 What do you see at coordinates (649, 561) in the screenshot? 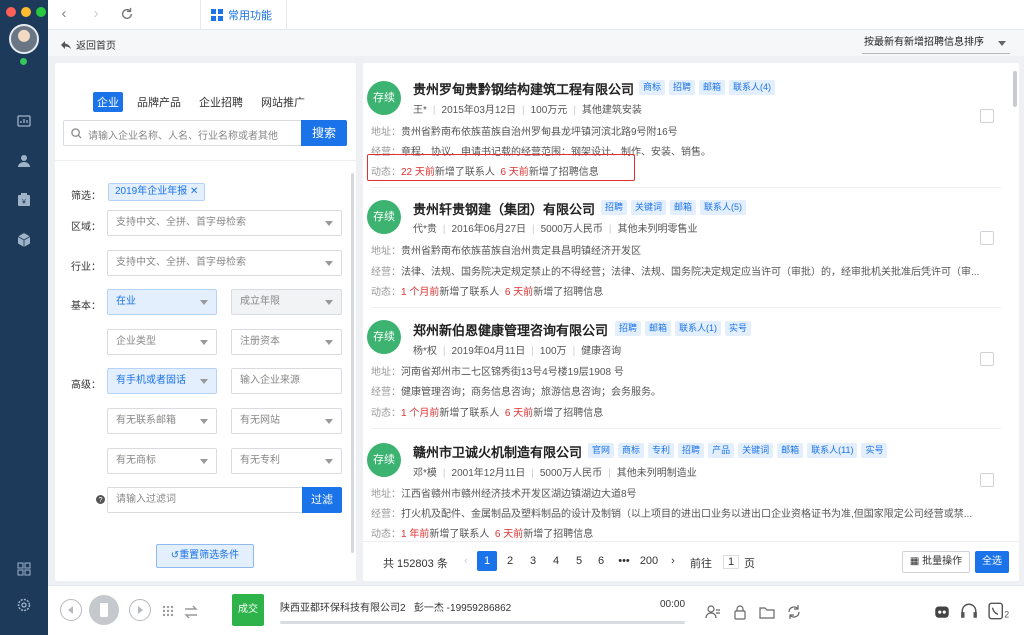
I see `page-200: 200` at bounding box center [649, 561].